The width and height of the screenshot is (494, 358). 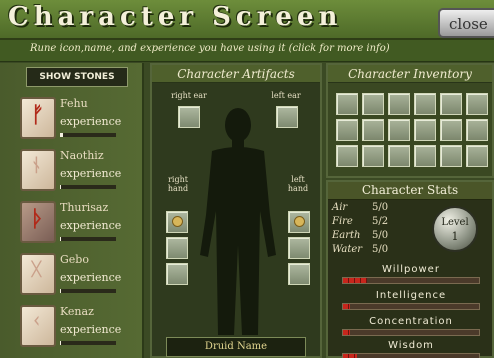 What do you see at coordinates (455, 229) in the screenshot?
I see `level-orb: Level 1` at bounding box center [455, 229].